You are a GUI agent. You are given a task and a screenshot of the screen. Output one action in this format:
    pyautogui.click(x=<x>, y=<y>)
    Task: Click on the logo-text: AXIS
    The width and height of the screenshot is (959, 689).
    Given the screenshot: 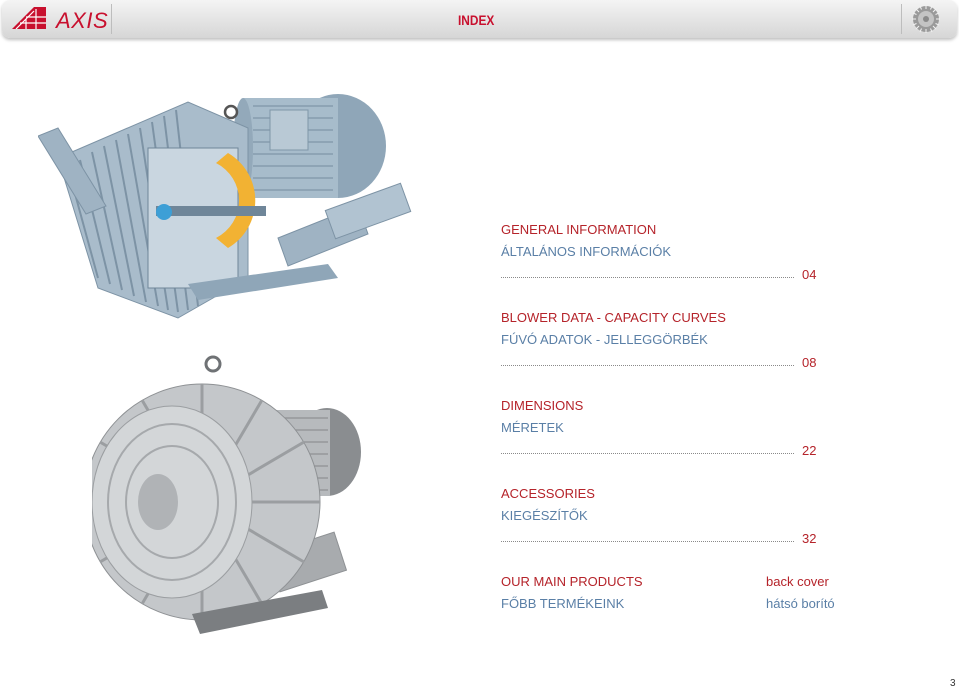 What is the action you would take?
    pyautogui.click(x=82, y=20)
    